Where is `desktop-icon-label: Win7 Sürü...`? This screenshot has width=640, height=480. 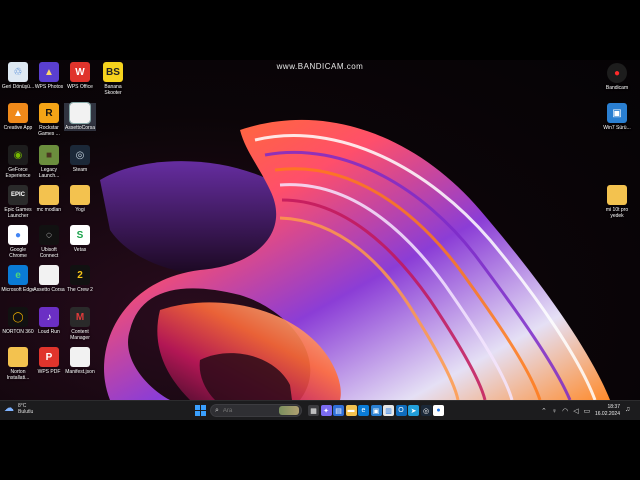 desktop-icon-label: Win7 Sürü... is located at coordinates (617, 128).